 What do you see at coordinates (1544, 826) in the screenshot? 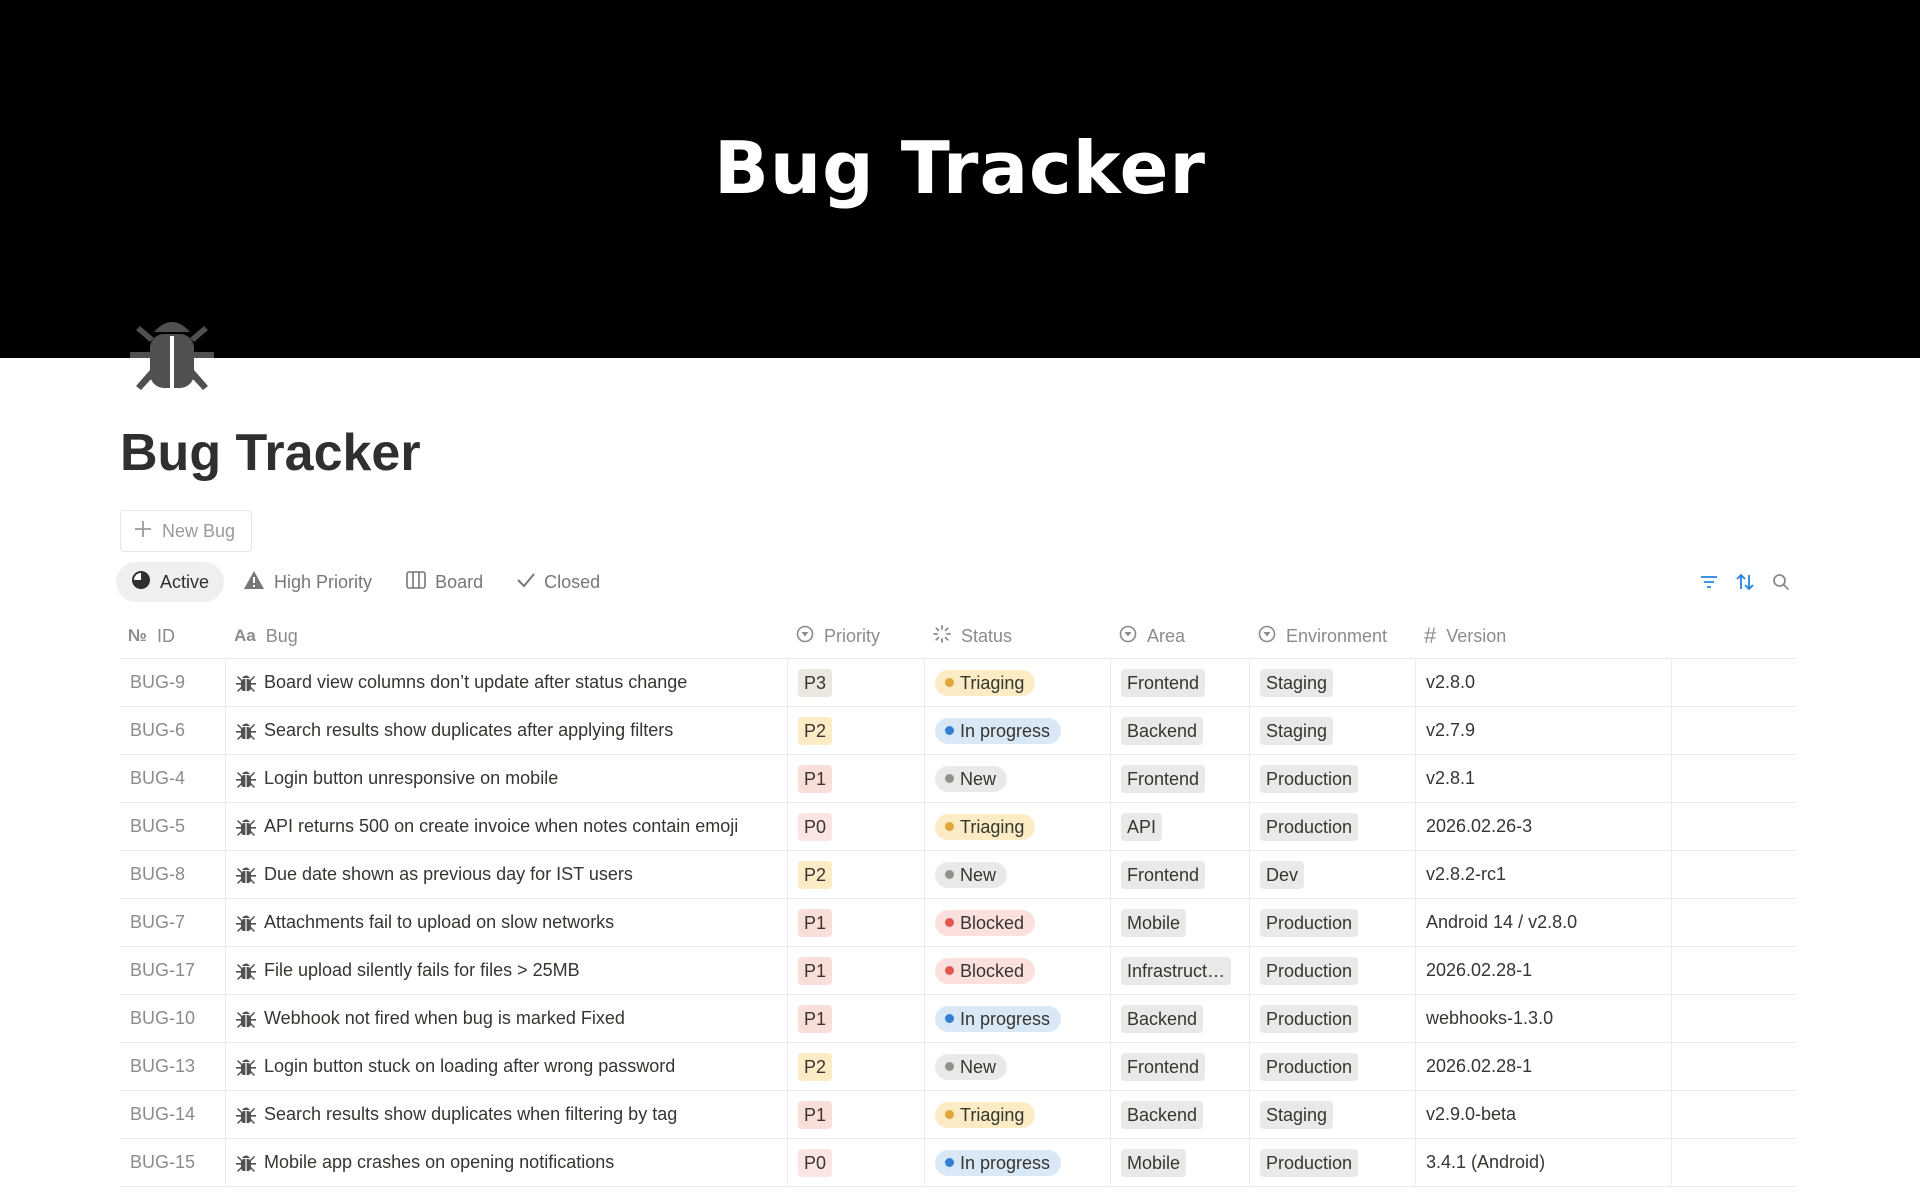
I see `version-cell: 2026.02.26-3` at bounding box center [1544, 826].